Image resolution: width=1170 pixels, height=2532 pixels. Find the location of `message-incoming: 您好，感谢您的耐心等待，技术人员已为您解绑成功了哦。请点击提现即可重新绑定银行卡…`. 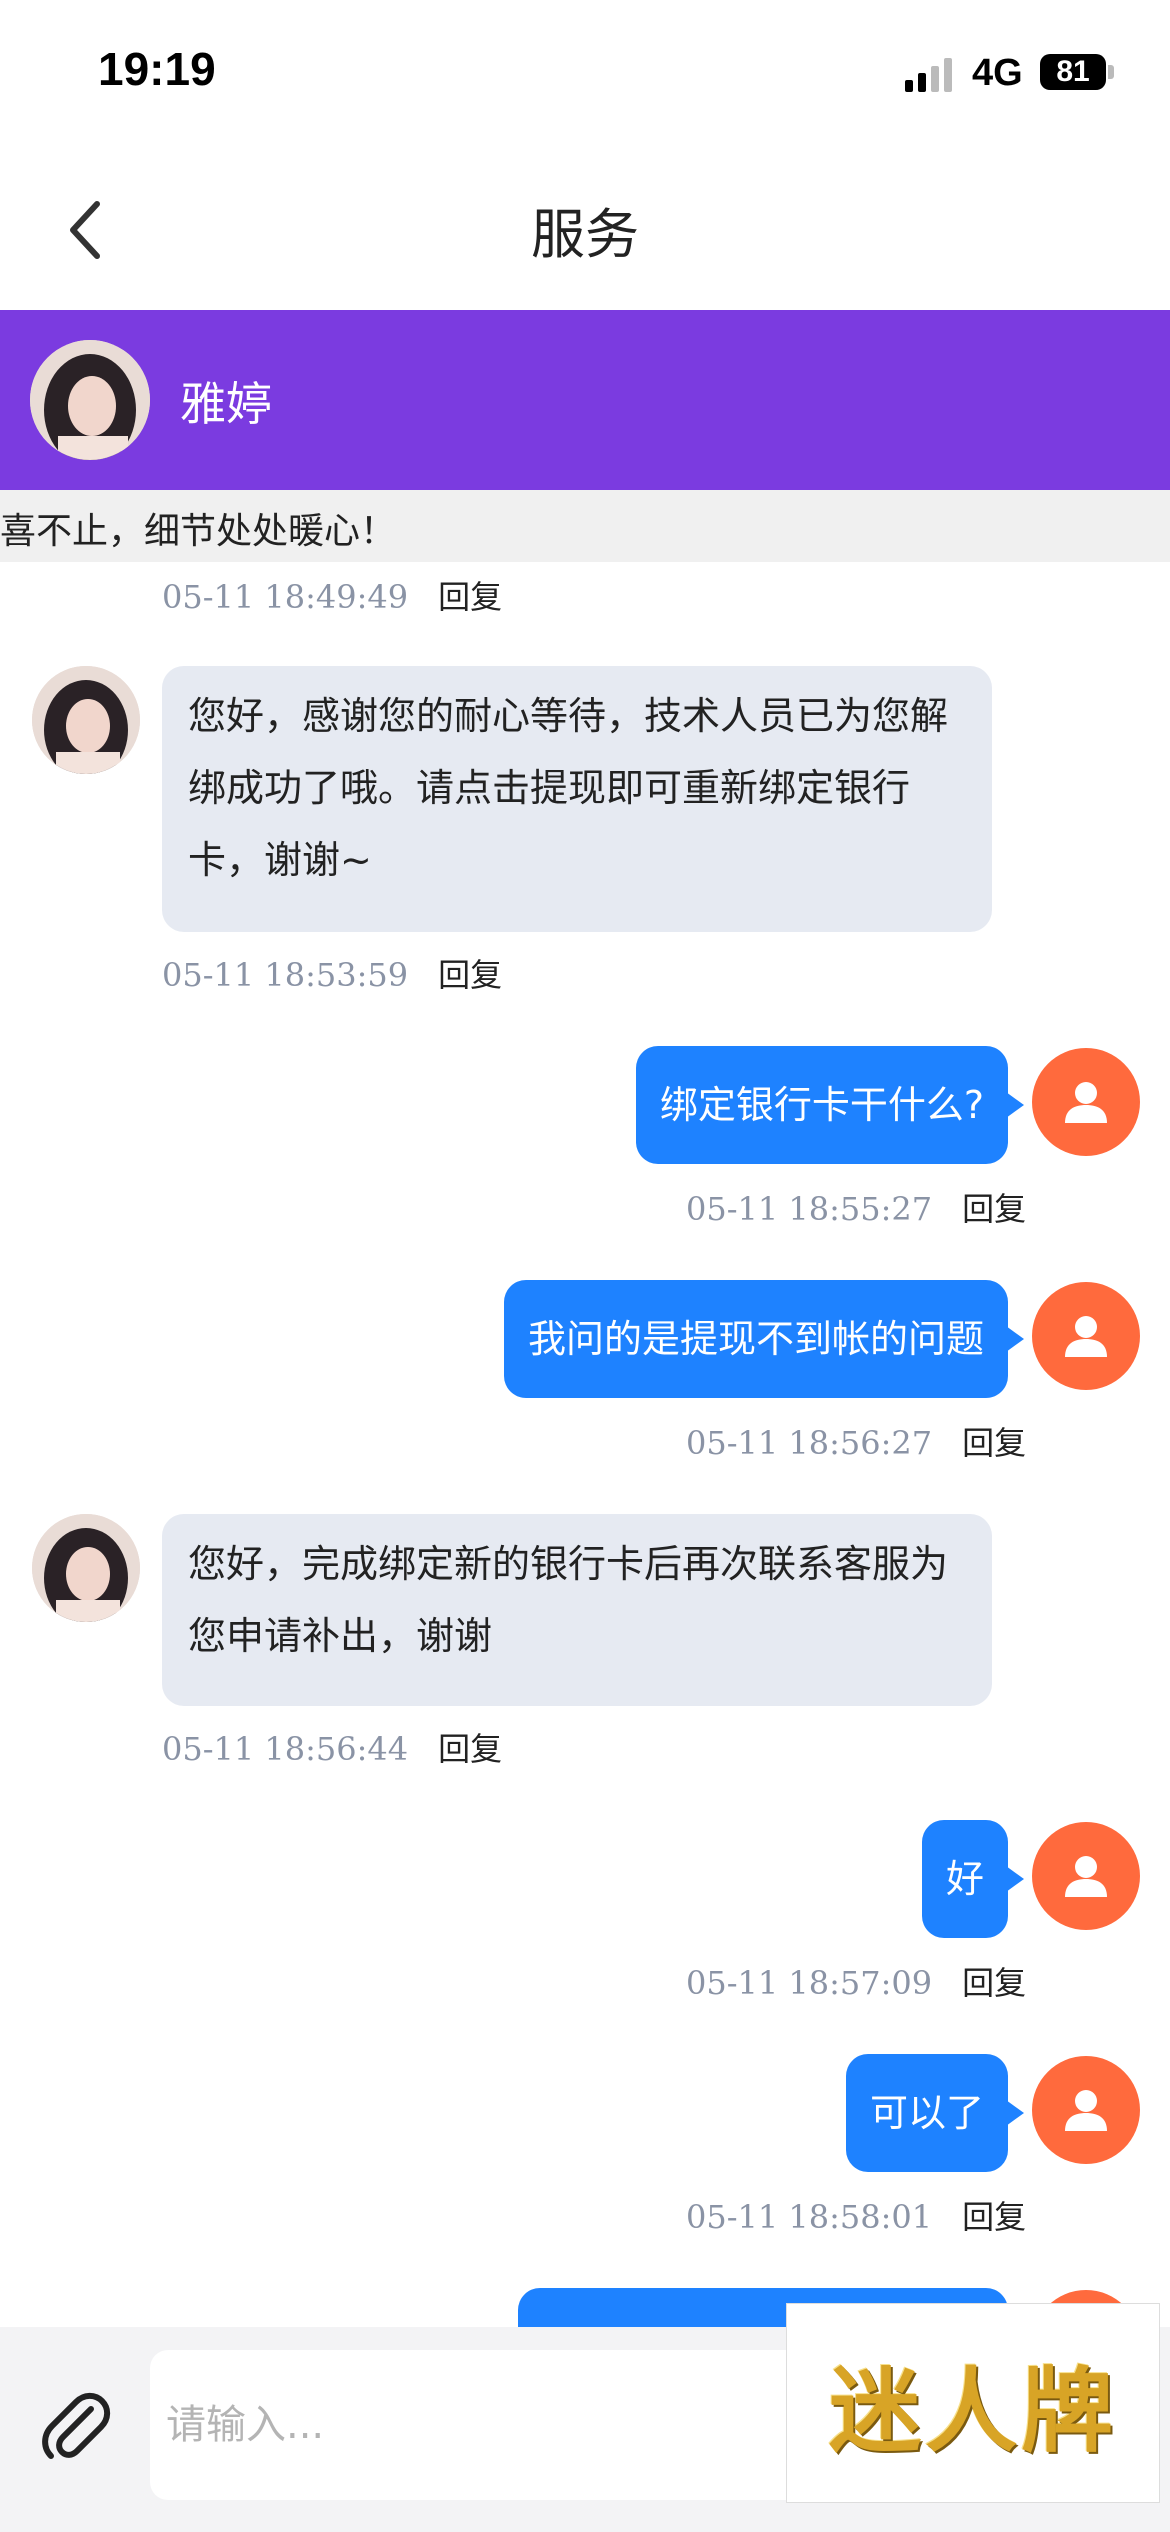

message-incoming: 您好，感谢您的耐心等待，技术人员已为您解绑成功了哦。请点击提现即可重新绑定银行卡… is located at coordinates (585, 799).